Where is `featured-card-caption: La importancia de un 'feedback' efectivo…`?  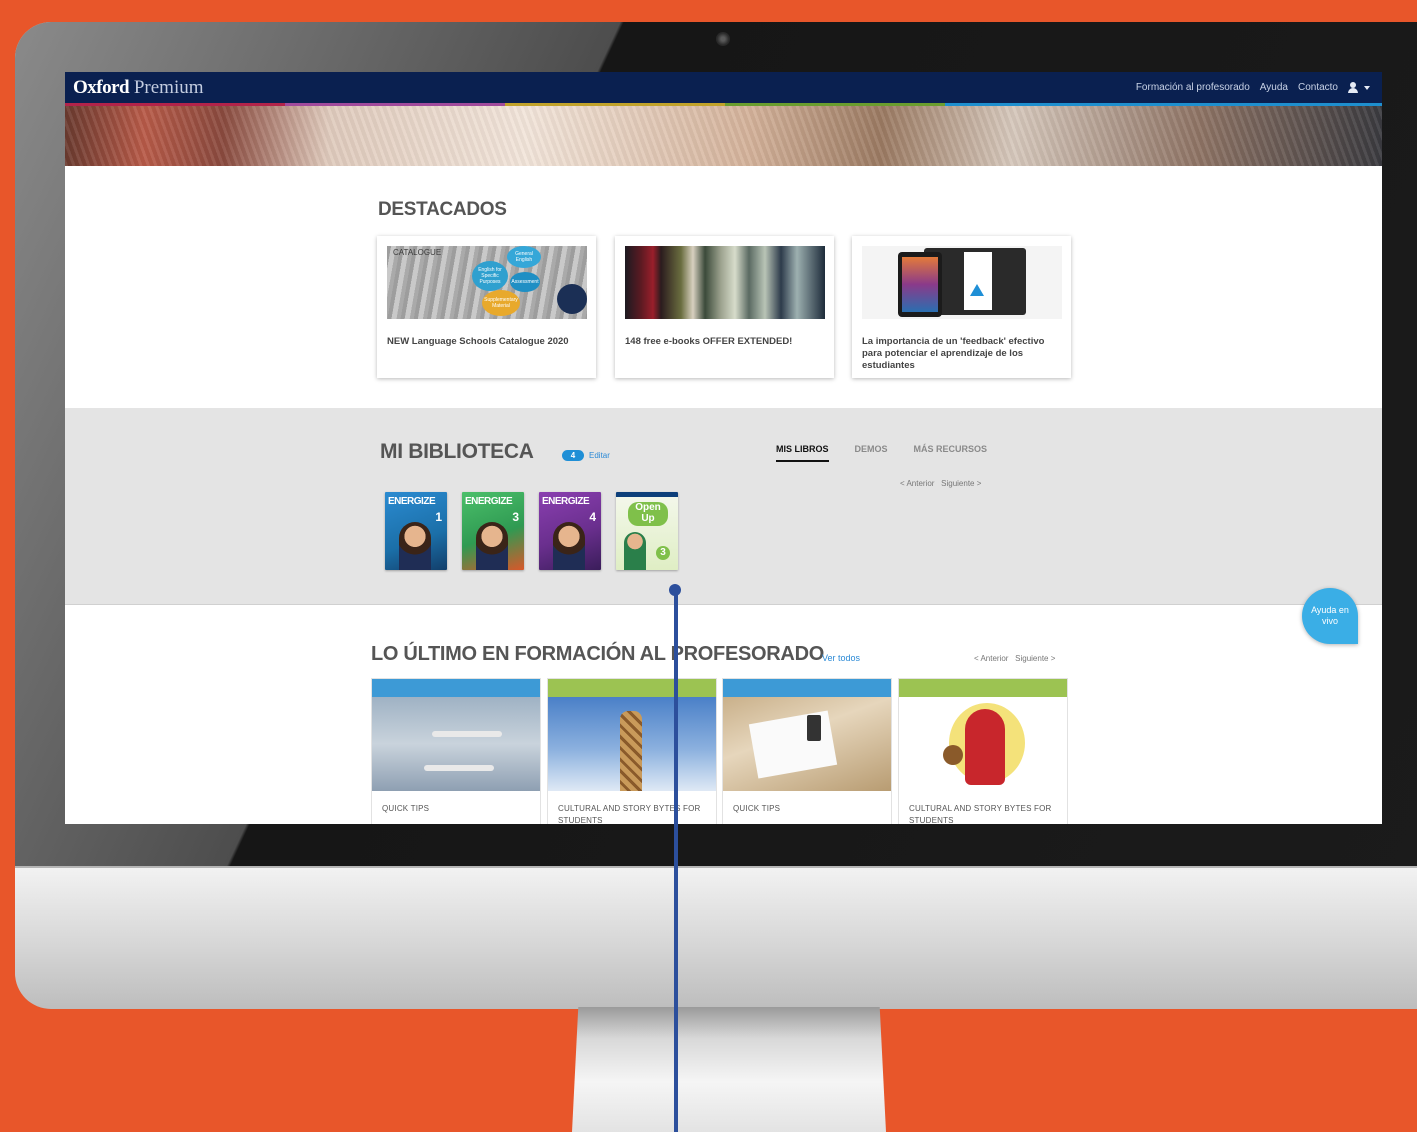 featured-card-caption: La importancia de un 'feedback' efectivo… is located at coordinates (953, 353).